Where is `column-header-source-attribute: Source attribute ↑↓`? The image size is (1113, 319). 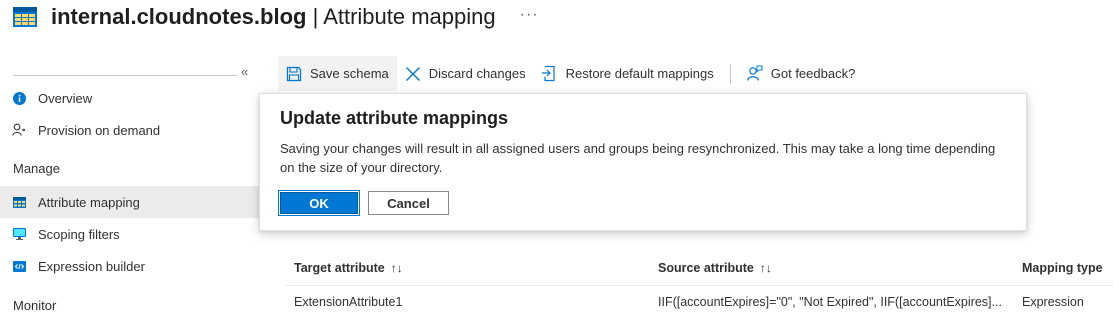
column-header-source-attribute: Source attribute ↑↓ is located at coordinates (715, 268).